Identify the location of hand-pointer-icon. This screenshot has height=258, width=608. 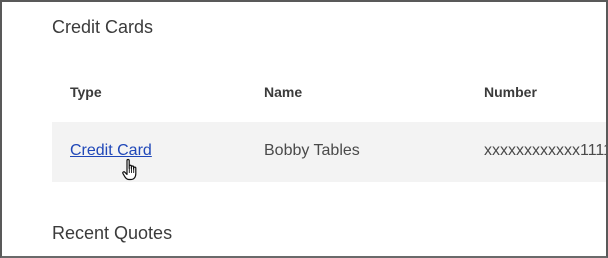
(129, 169).